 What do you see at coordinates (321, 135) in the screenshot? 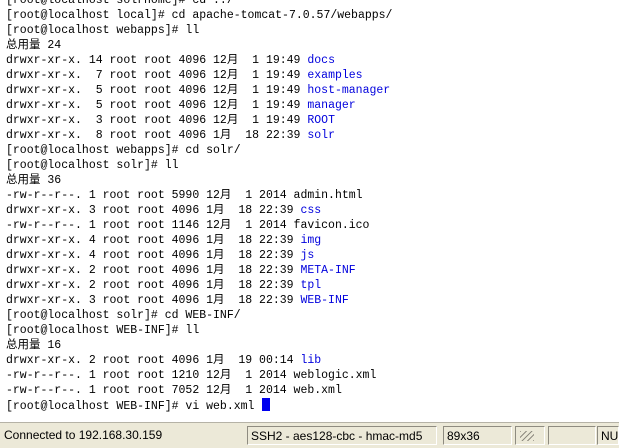
I see `directory-name: solr` at bounding box center [321, 135].